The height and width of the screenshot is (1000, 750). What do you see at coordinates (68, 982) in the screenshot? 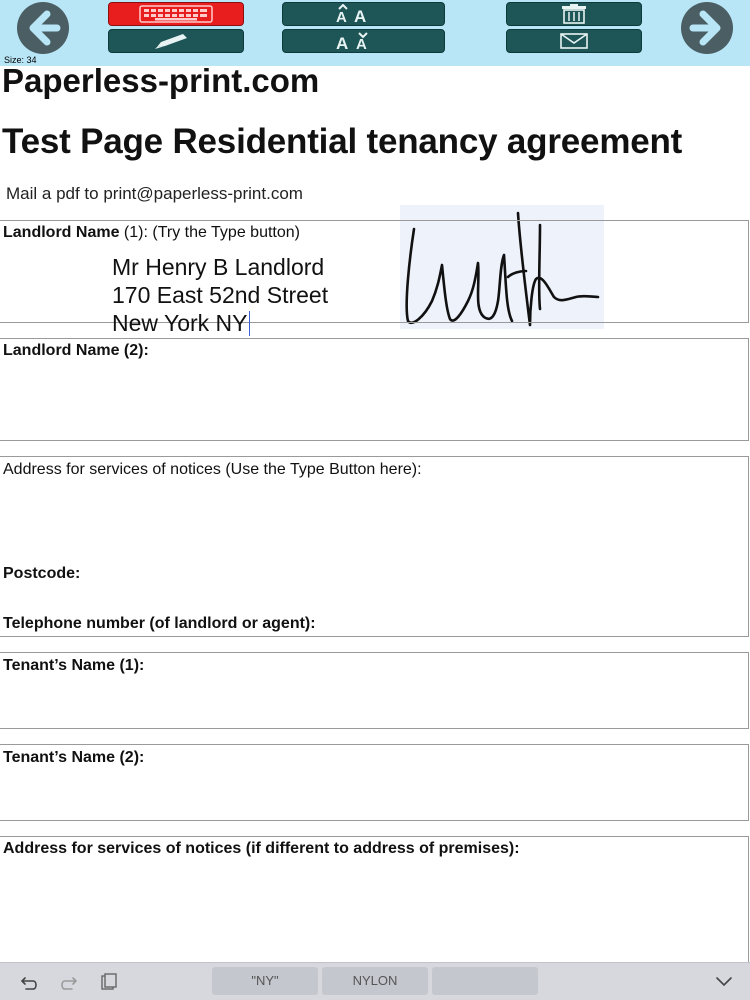
I see `redo-icon` at bounding box center [68, 982].